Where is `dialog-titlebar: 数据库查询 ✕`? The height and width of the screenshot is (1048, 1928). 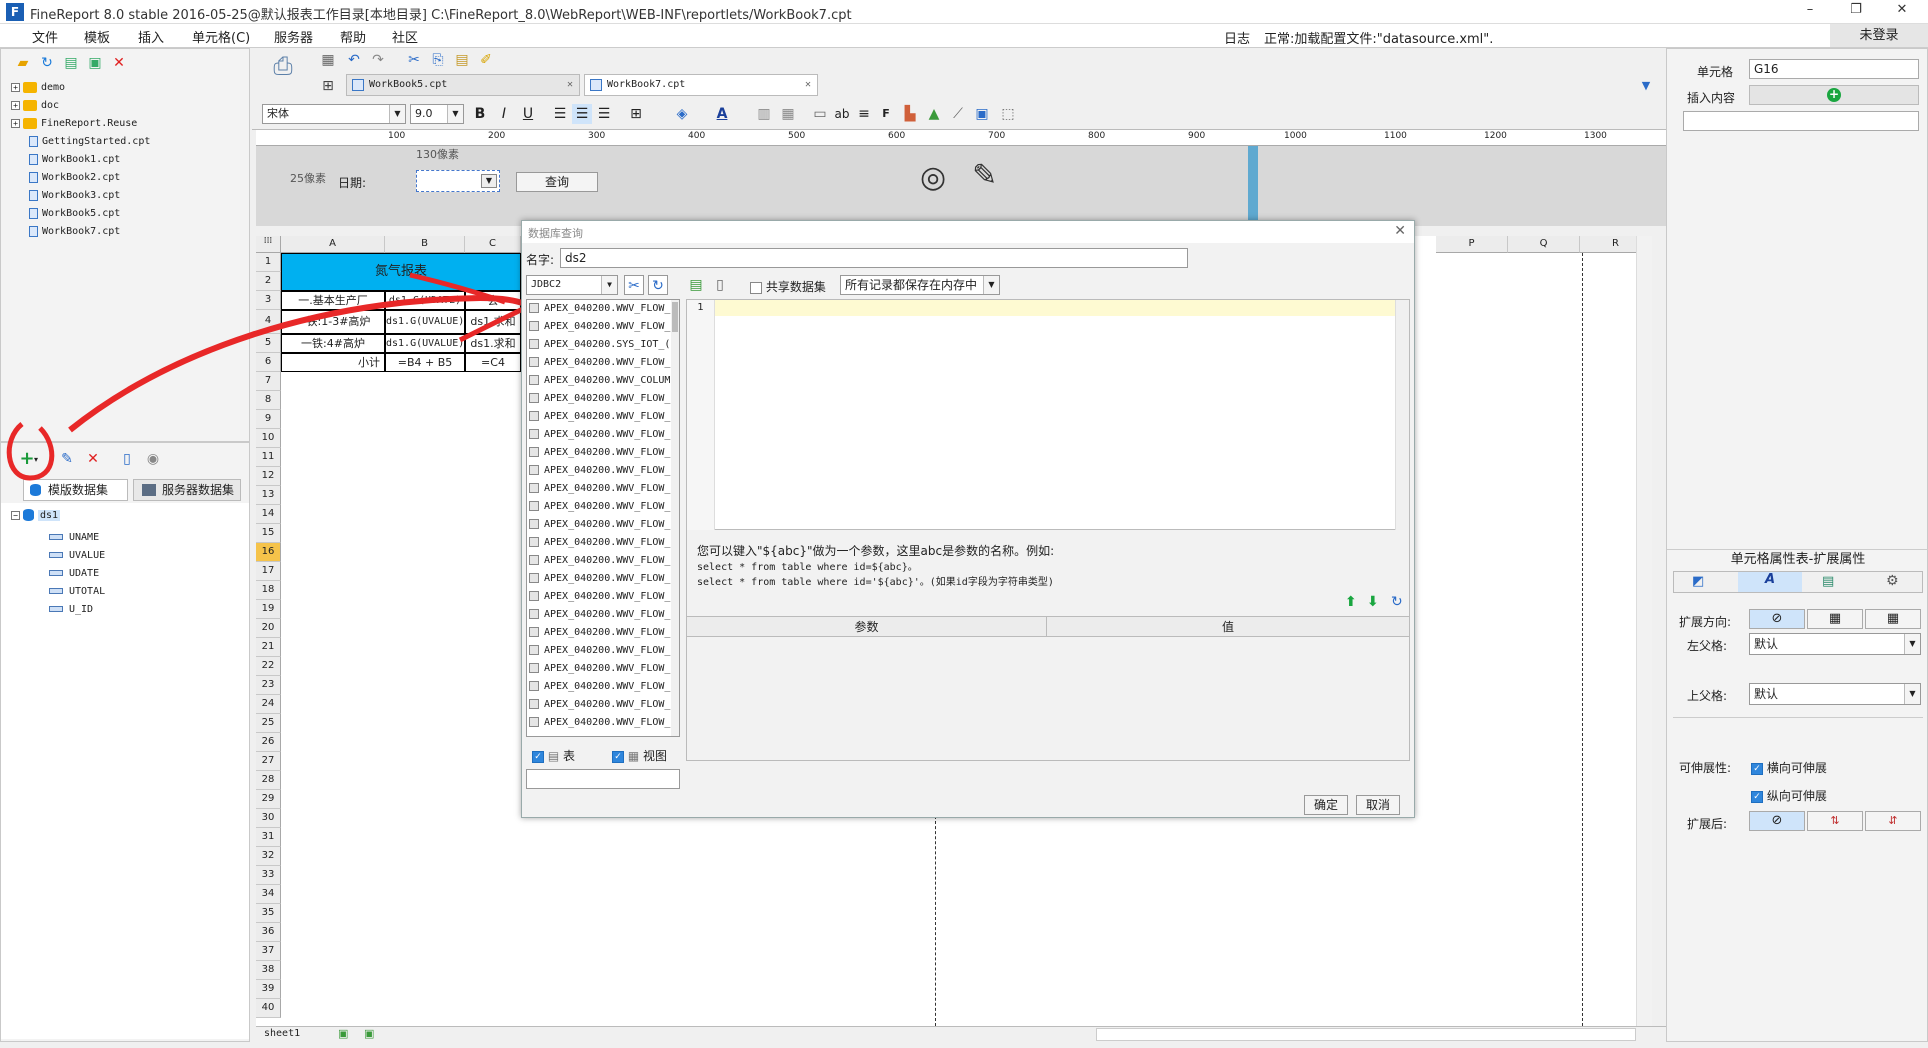
dialog-titlebar: 数据库查询 ✕ is located at coordinates (968, 232).